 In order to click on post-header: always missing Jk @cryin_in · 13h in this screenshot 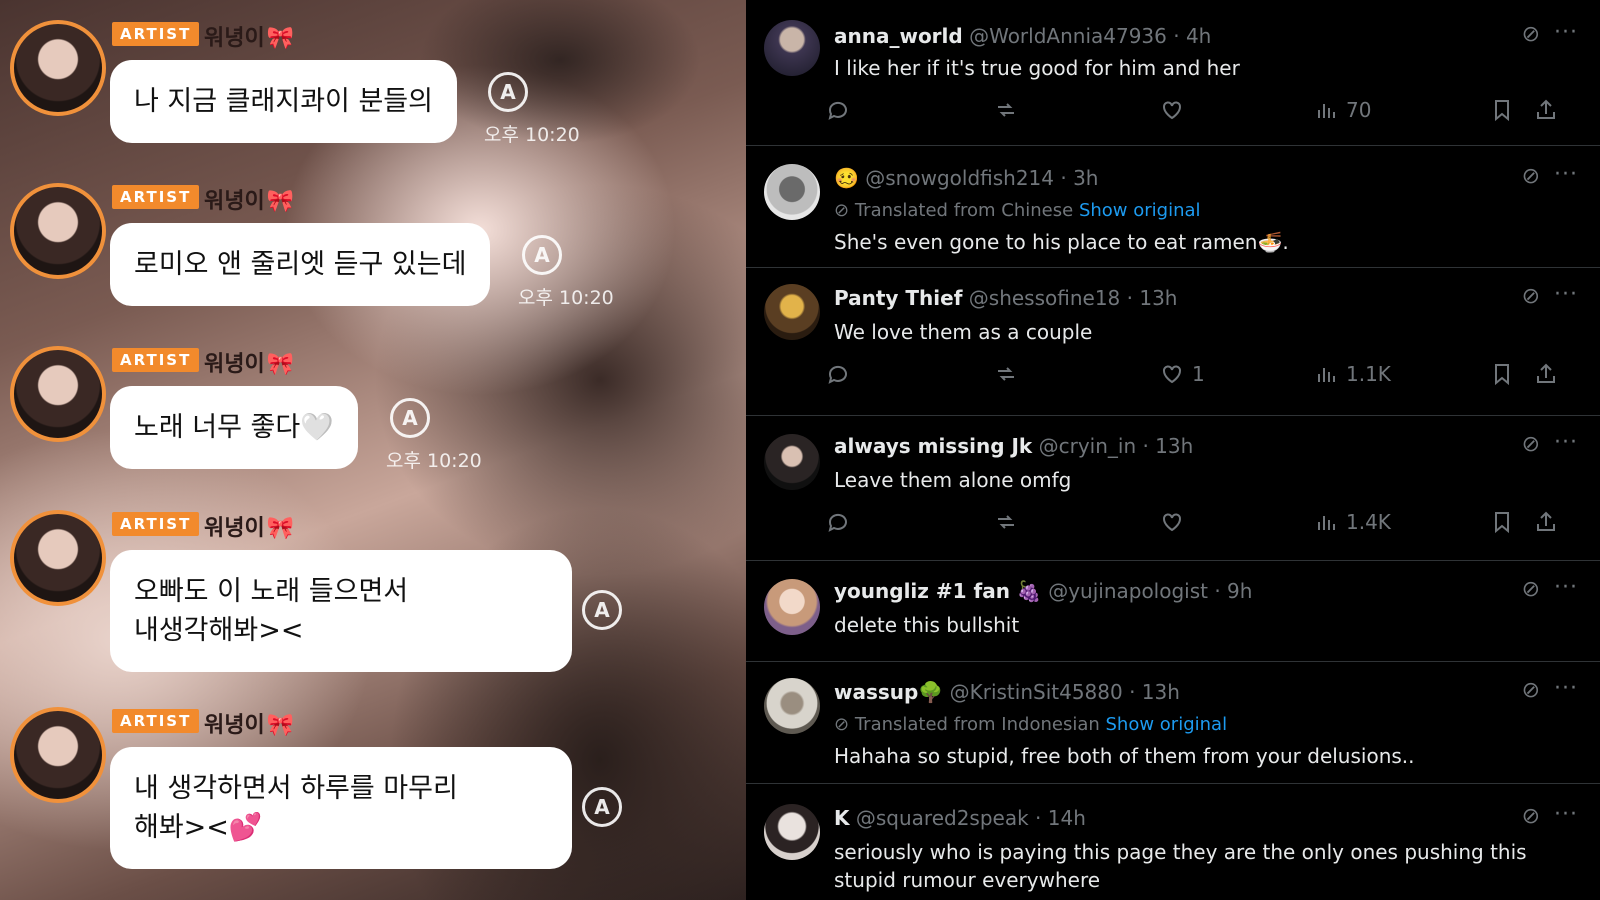, I will do `click(1013, 446)`.